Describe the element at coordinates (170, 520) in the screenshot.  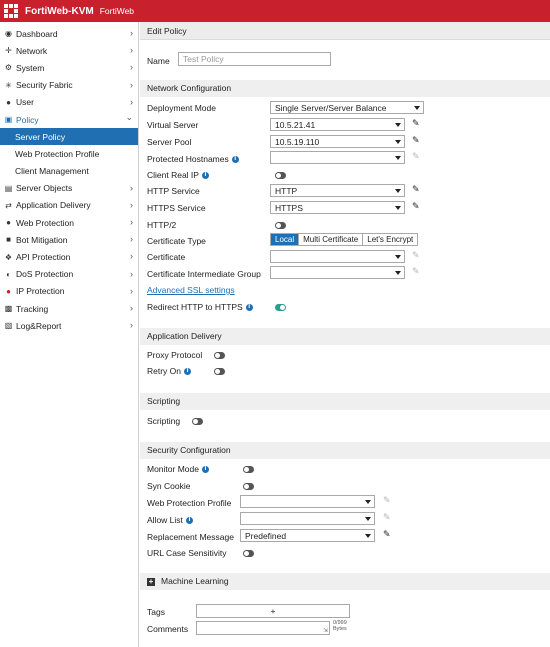
I see `allow-list-label: Allow List i` at that location.